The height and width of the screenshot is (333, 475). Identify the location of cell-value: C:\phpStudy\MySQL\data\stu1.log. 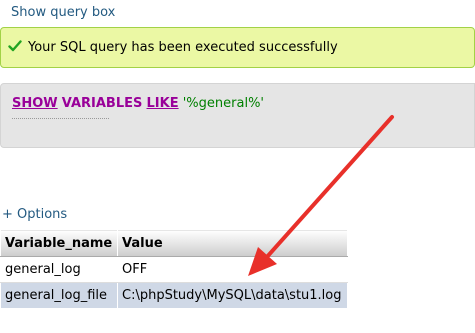
(232, 295).